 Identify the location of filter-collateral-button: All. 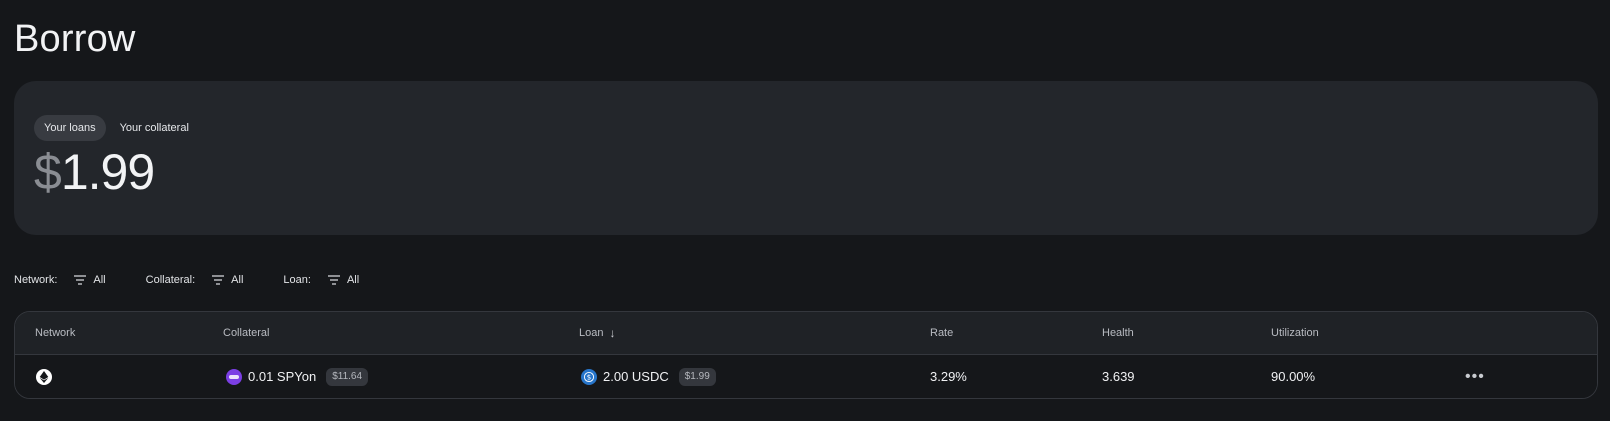
(227, 280).